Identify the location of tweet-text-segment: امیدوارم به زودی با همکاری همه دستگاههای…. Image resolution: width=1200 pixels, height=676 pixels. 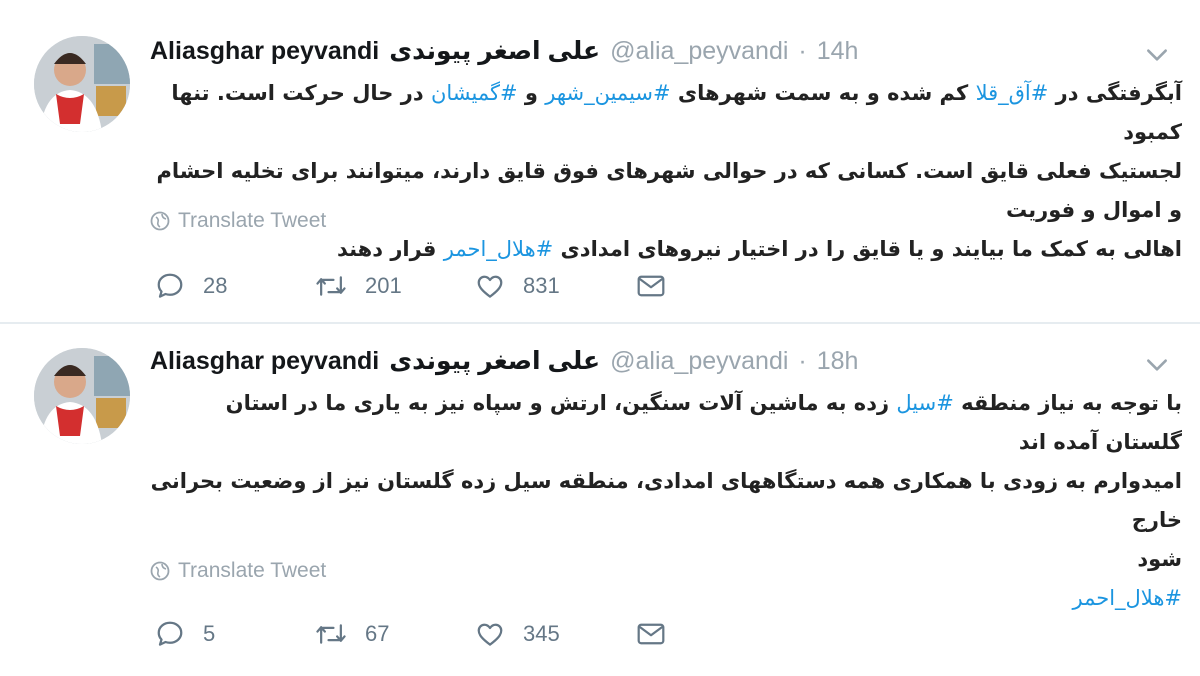
(666, 500).